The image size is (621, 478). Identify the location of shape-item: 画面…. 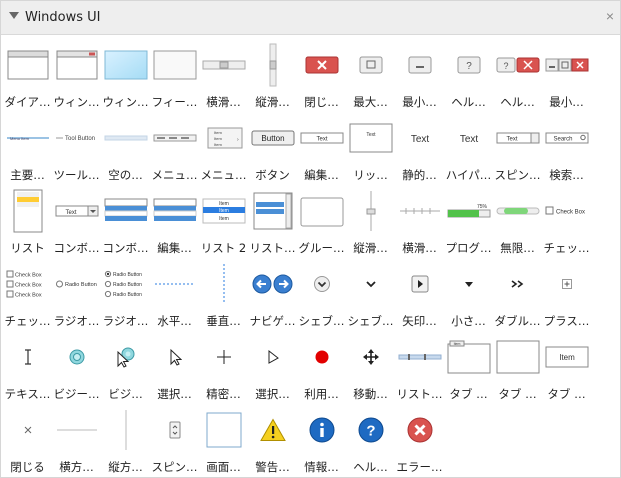
(223, 441).